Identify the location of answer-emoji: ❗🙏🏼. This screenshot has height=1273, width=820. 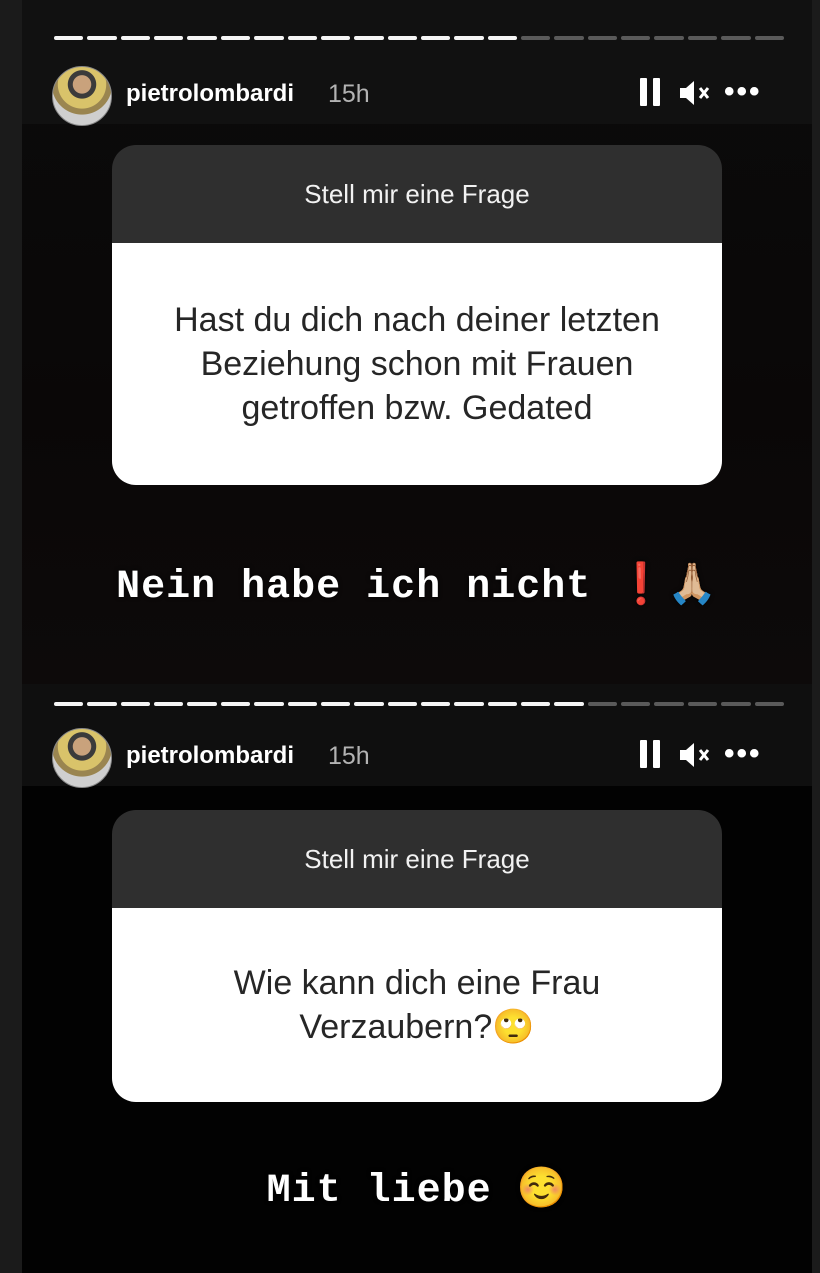
(667, 584).